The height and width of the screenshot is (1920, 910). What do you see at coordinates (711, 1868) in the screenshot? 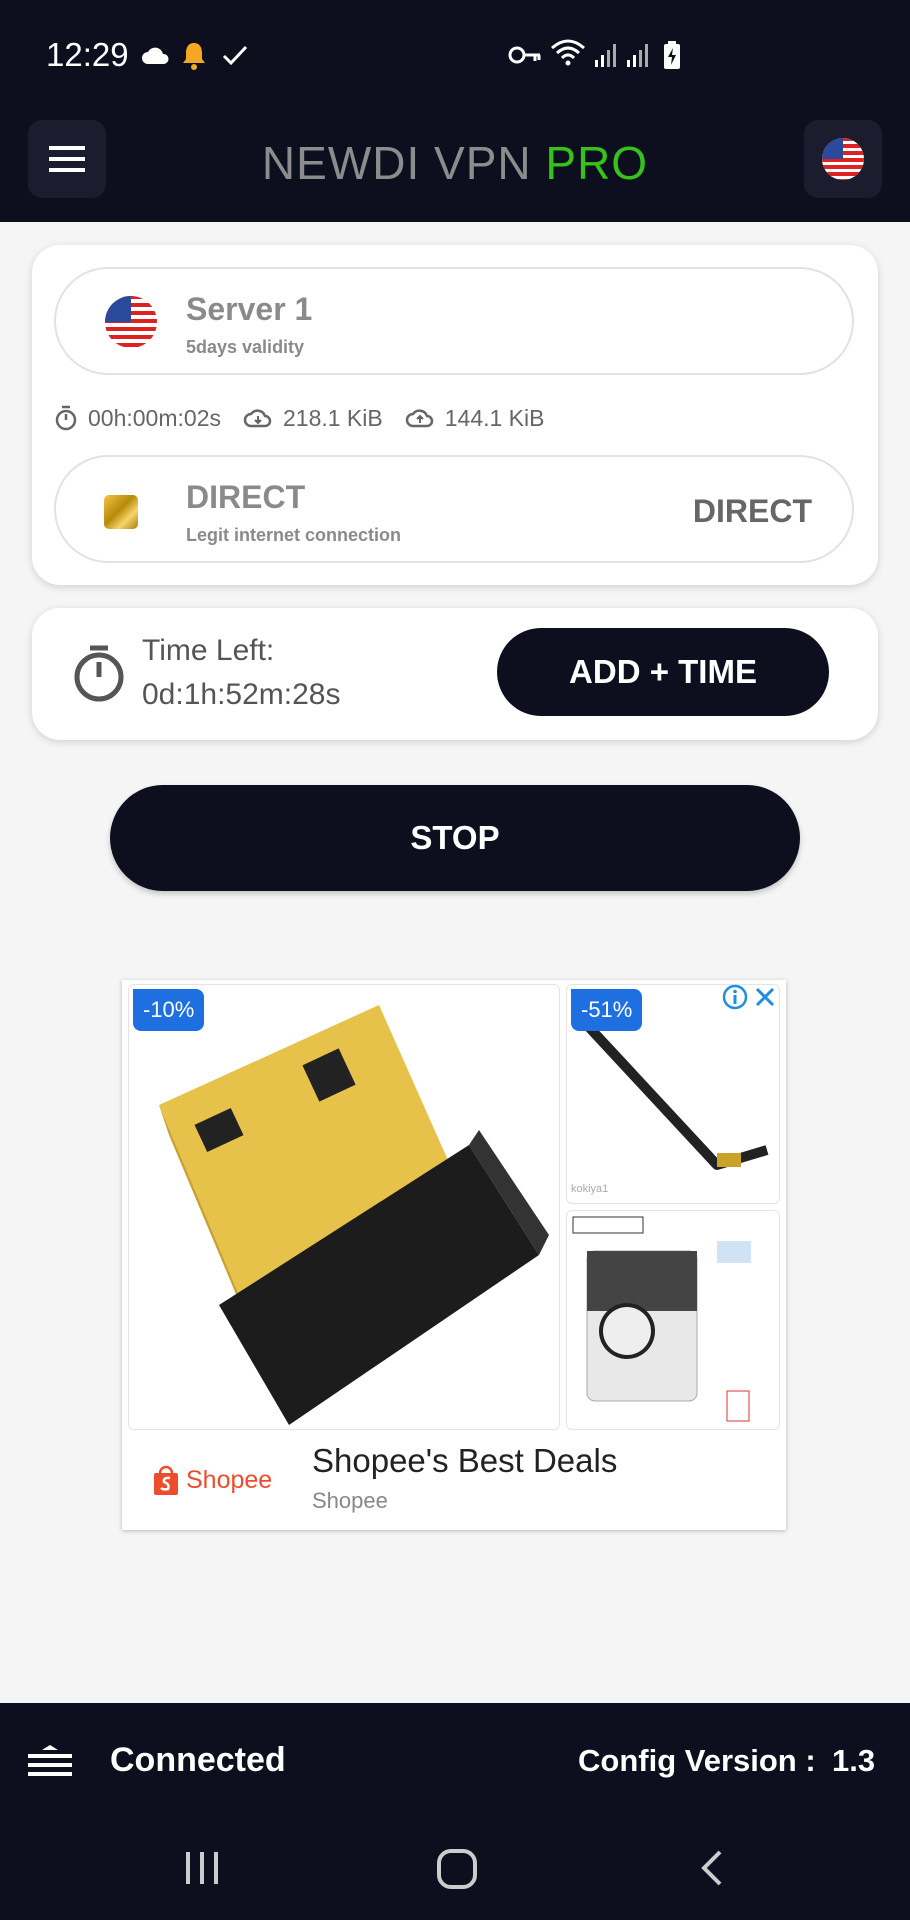
I see `back-icon` at bounding box center [711, 1868].